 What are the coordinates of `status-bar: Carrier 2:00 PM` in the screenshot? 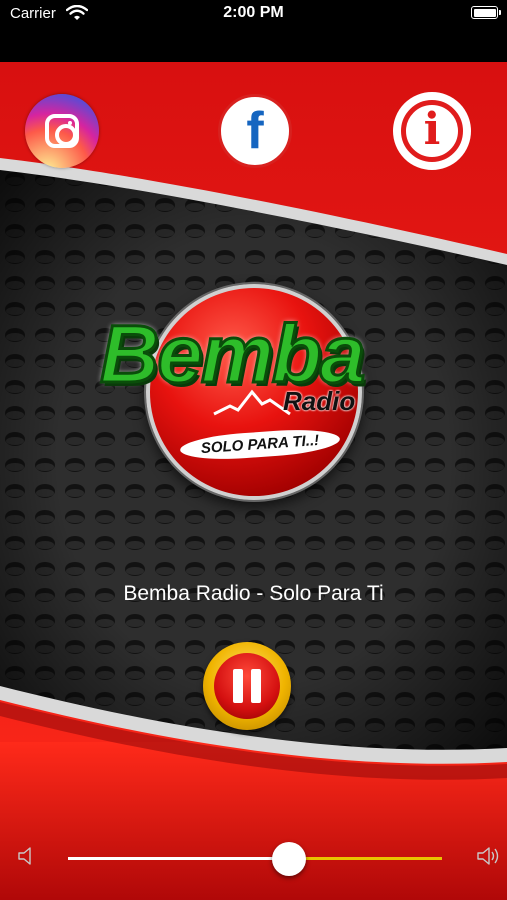 It's located at (253, 31).